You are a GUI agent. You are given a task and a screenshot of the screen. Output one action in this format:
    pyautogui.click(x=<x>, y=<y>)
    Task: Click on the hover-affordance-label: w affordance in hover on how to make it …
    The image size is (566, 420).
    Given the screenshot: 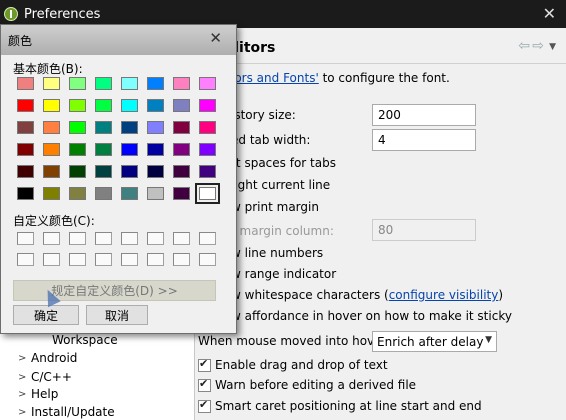 What is the action you would take?
    pyautogui.click(x=371, y=316)
    